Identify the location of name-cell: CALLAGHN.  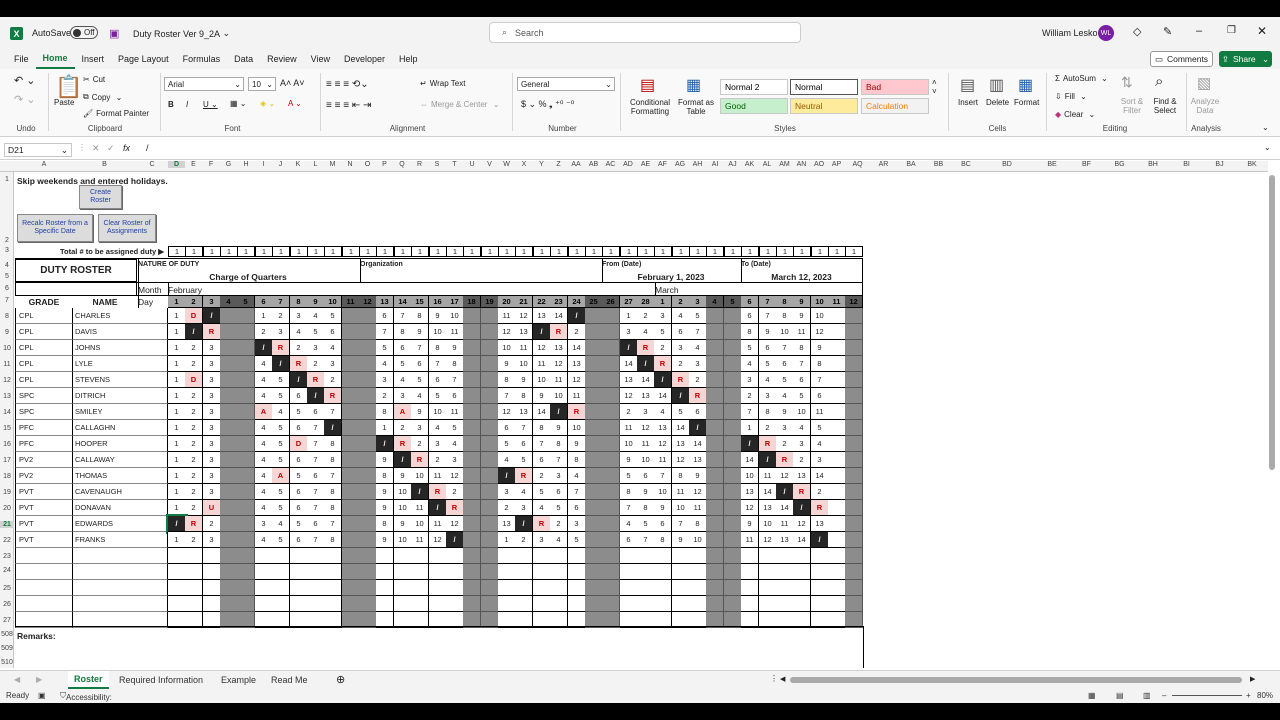
(120, 428).